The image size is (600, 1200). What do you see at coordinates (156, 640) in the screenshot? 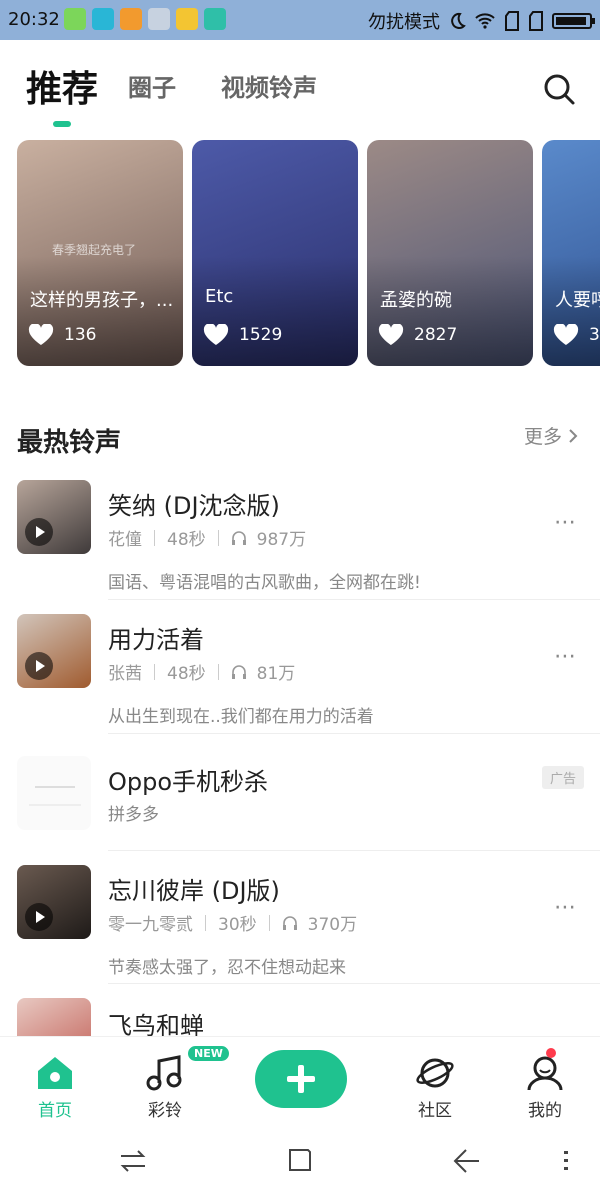
I see `song-title: 用力活着` at bounding box center [156, 640].